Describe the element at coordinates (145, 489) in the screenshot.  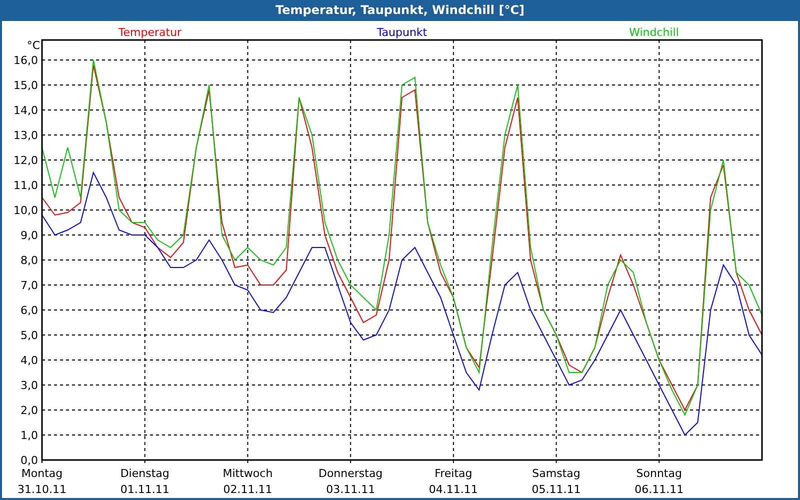
I see `x-date-label: 01.11.11` at that location.